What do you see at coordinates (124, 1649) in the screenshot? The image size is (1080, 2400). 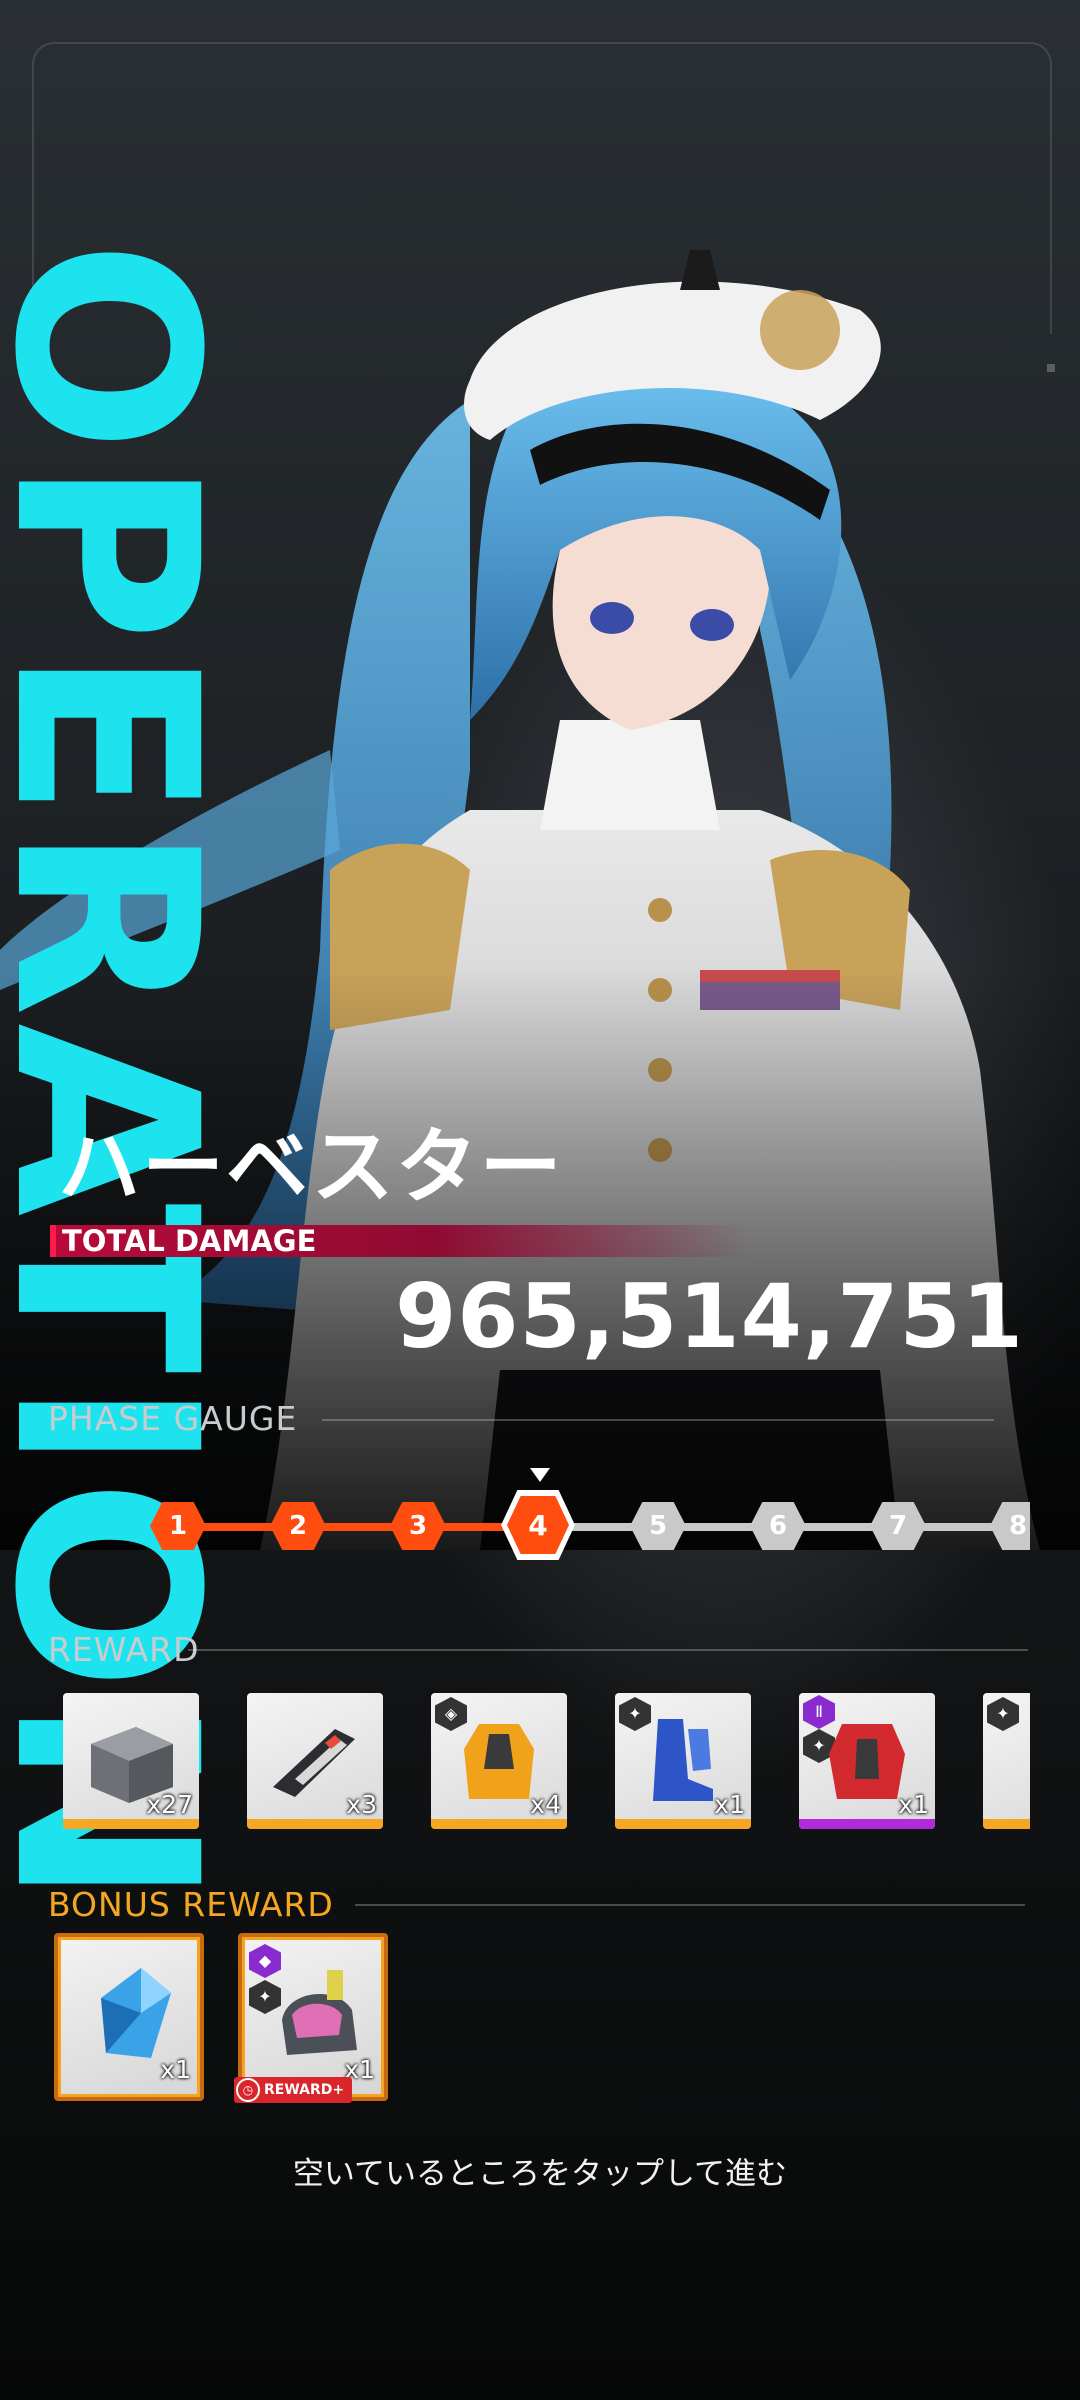 I see `reward-title: REWARD` at bounding box center [124, 1649].